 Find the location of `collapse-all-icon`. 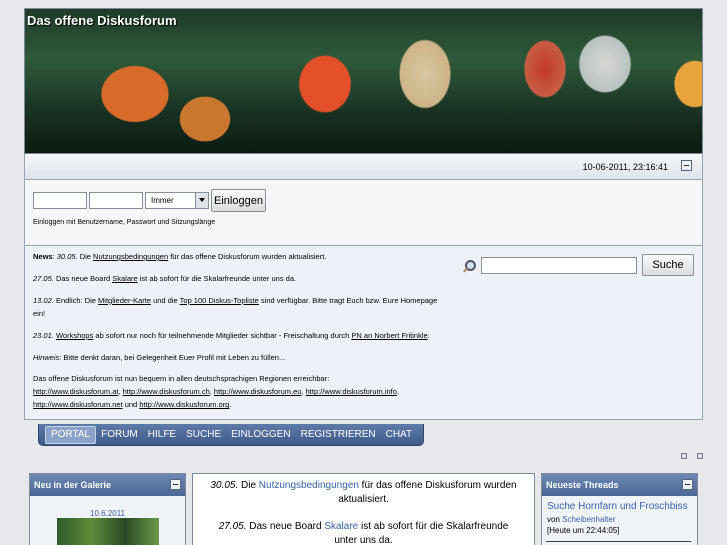

collapse-all-icon is located at coordinates (700, 456).